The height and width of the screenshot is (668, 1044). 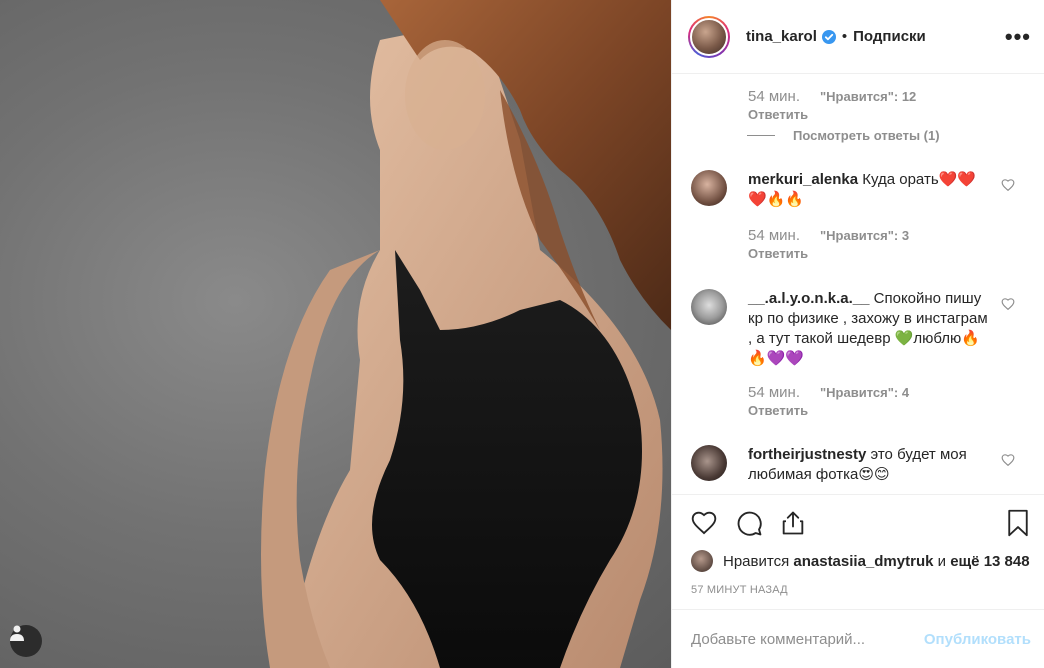 I want to click on more-icon: •••, so click(x=1018, y=37).